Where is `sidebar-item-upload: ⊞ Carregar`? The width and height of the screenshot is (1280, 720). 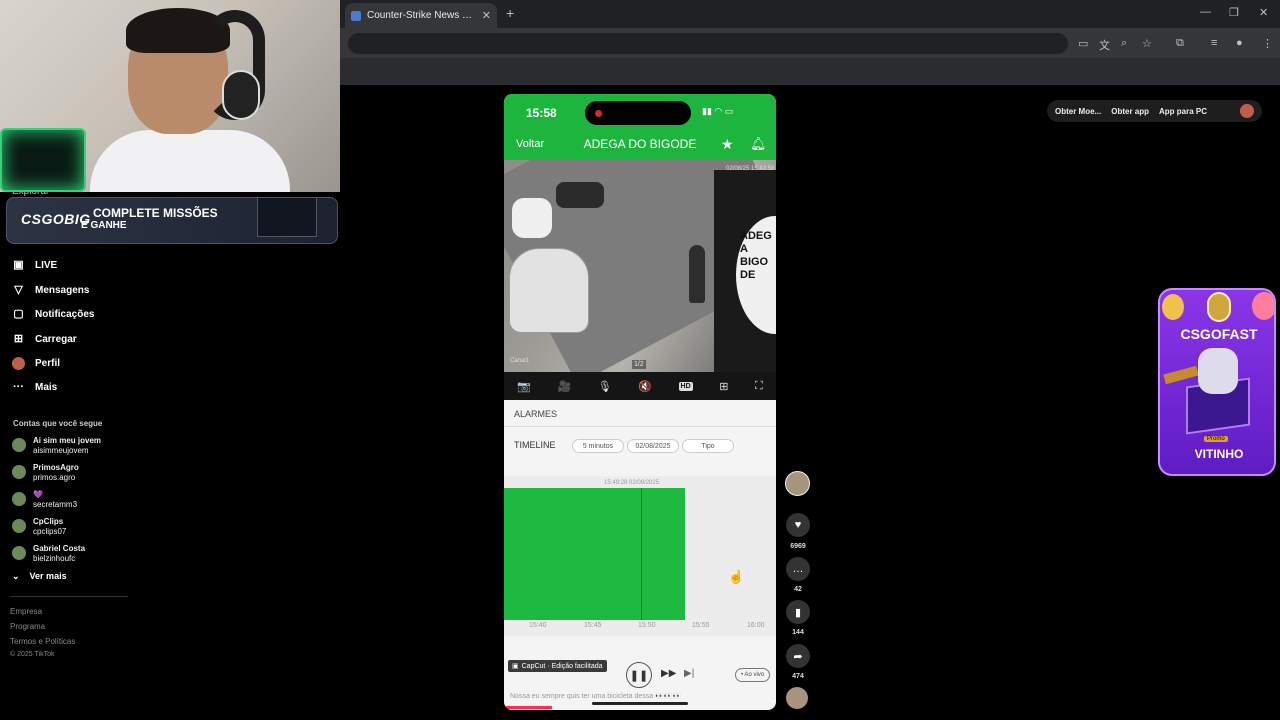 sidebar-item-upload: ⊞ Carregar is located at coordinates (44, 339).